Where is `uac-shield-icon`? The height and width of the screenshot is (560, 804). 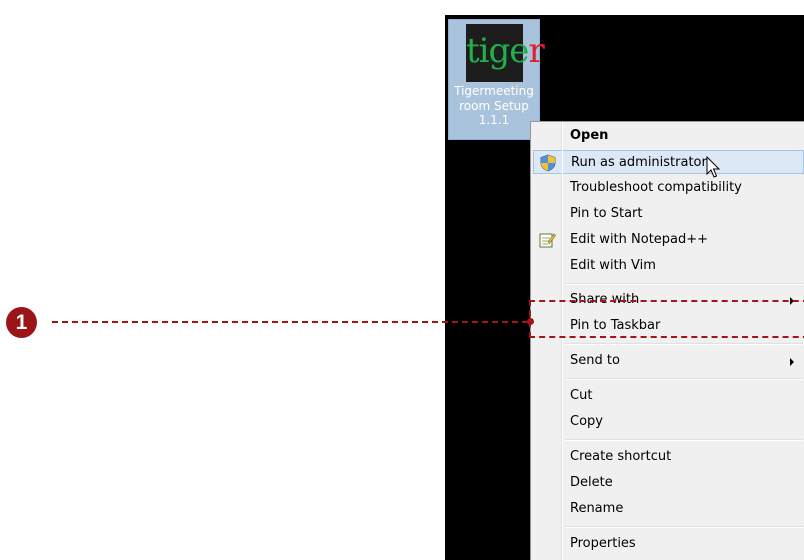 uac-shield-icon is located at coordinates (548, 163).